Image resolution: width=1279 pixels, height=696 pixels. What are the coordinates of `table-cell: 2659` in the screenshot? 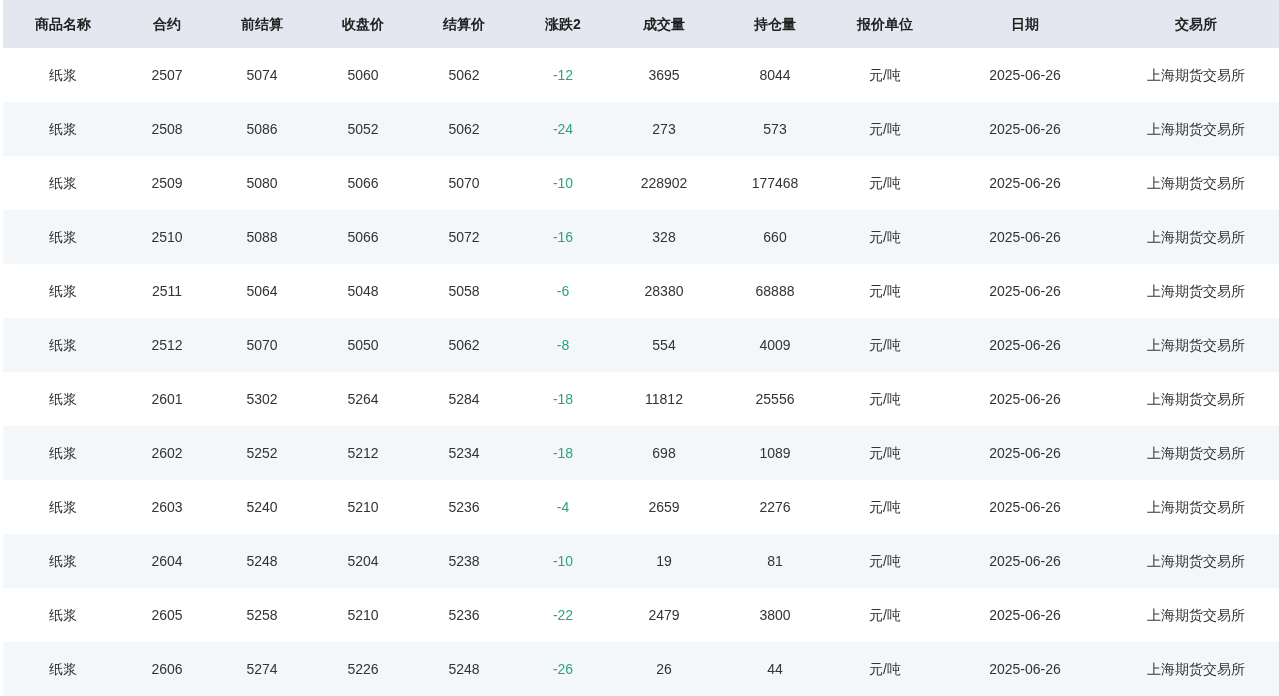 It's located at (664, 507).